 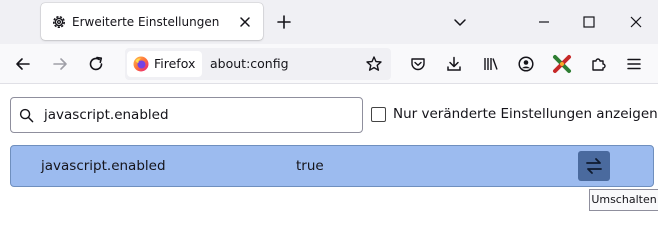 What do you see at coordinates (599, 64) in the screenshot?
I see `puzzle-icon` at bounding box center [599, 64].